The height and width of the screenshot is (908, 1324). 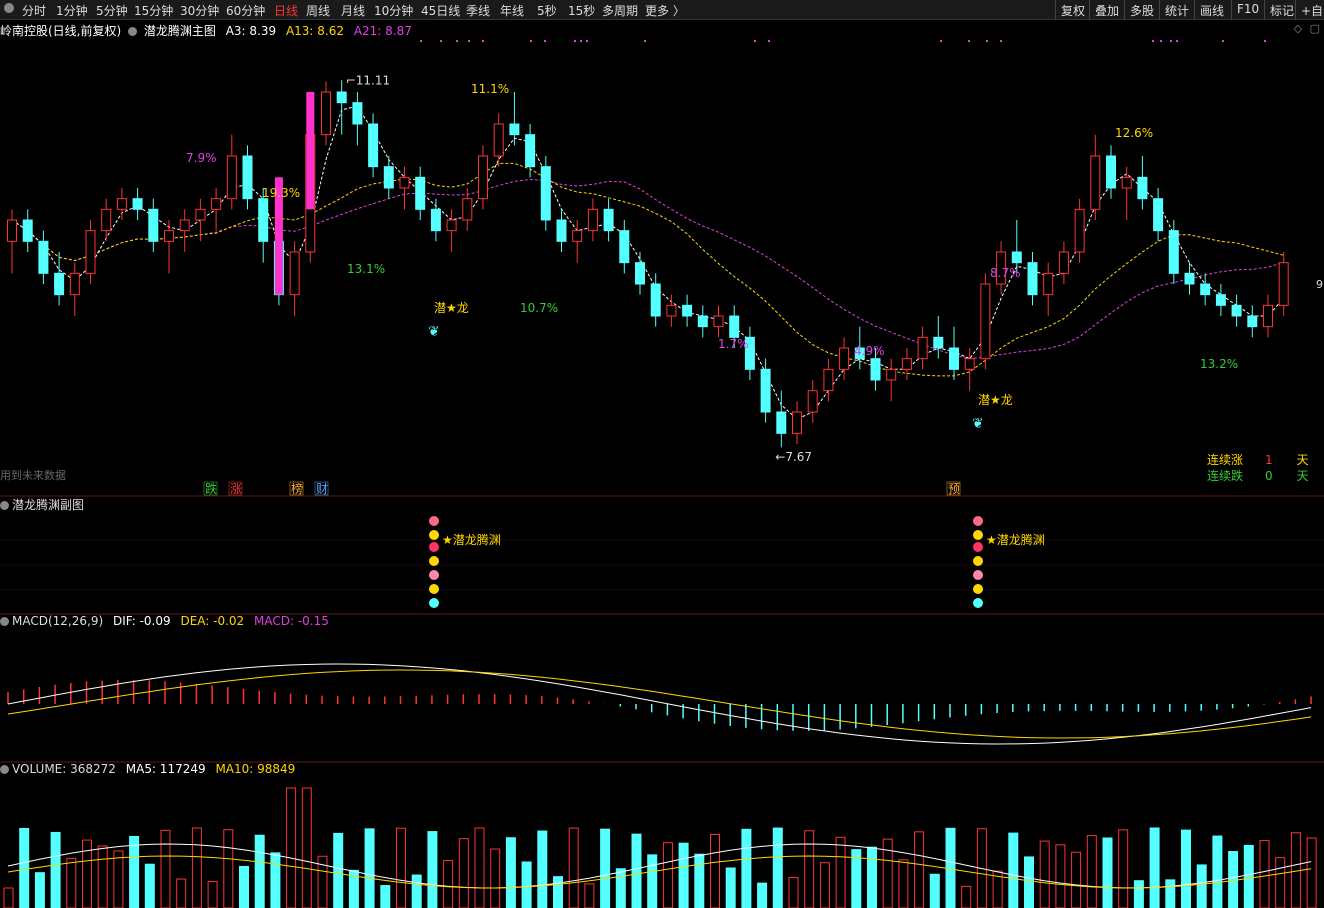 What do you see at coordinates (393, 10) in the screenshot?
I see `period-tab-9: 10分钟` at bounding box center [393, 10].